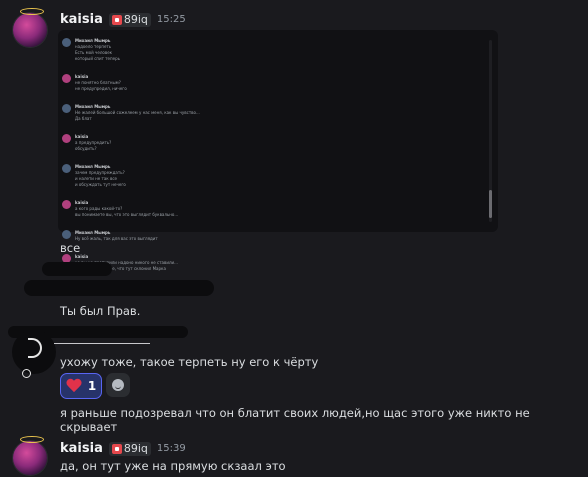  Describe the element at coordinates (100, 184) in the screenshot. I see `embed-line: и обсуждать тут нечего` at that location.